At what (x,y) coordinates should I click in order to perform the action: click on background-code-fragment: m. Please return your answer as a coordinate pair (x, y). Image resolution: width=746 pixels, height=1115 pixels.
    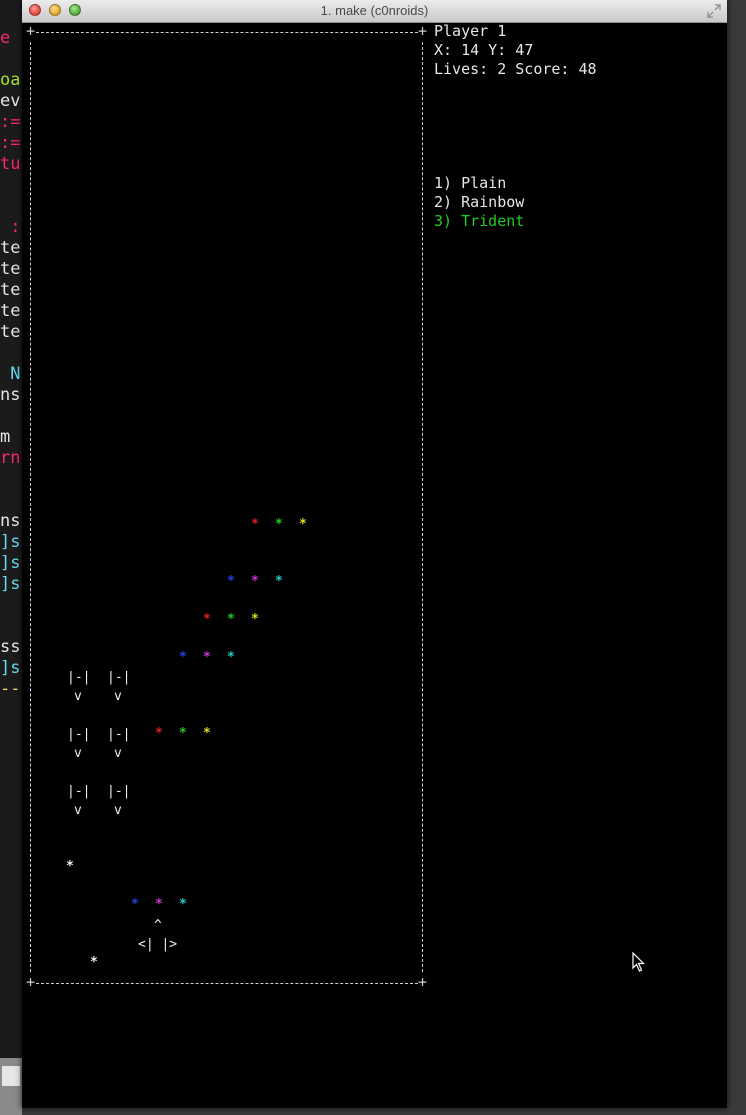
    Looking at the image, I should click on (5, 437).